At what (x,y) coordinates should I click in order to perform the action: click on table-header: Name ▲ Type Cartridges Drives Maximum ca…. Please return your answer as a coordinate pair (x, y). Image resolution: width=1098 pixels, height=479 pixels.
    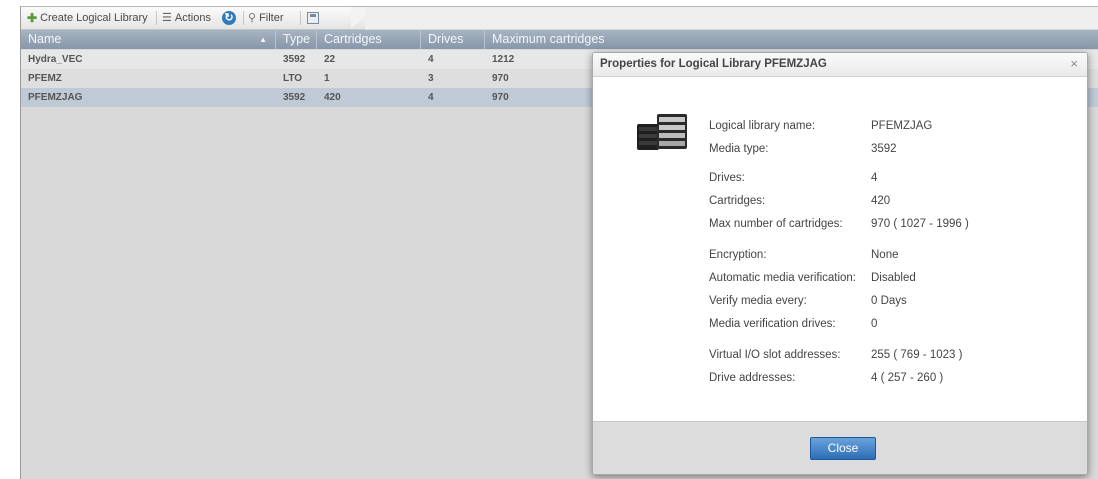
    Looking at the image, I should click on (559, 39).